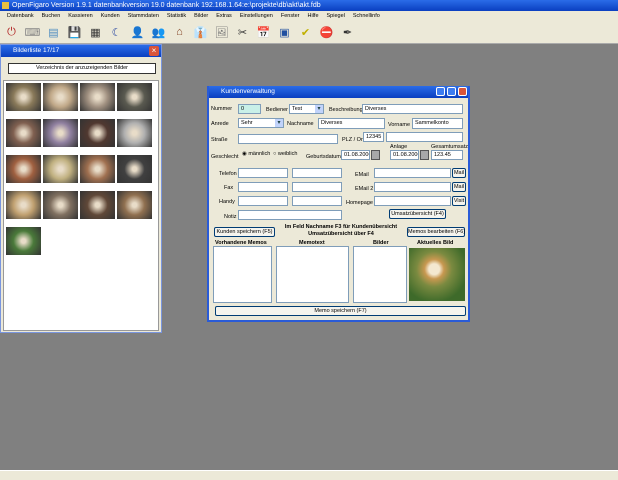 This screenshot has width=618, height=480. What do you see at coordinates (447, 155) in the screenshot?
I see `gesamtumsatz-field: 123.45` at bounding box center [447, 155].